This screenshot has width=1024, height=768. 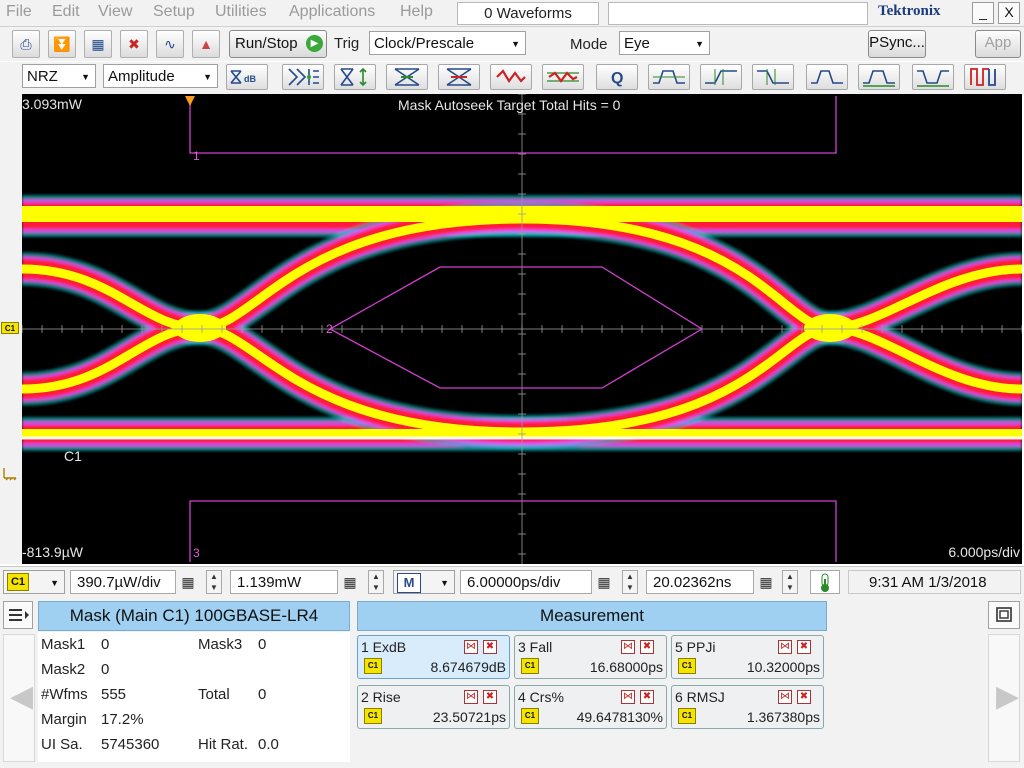 I want to click on menu-edit: Edit, so click(x=66, y=12).